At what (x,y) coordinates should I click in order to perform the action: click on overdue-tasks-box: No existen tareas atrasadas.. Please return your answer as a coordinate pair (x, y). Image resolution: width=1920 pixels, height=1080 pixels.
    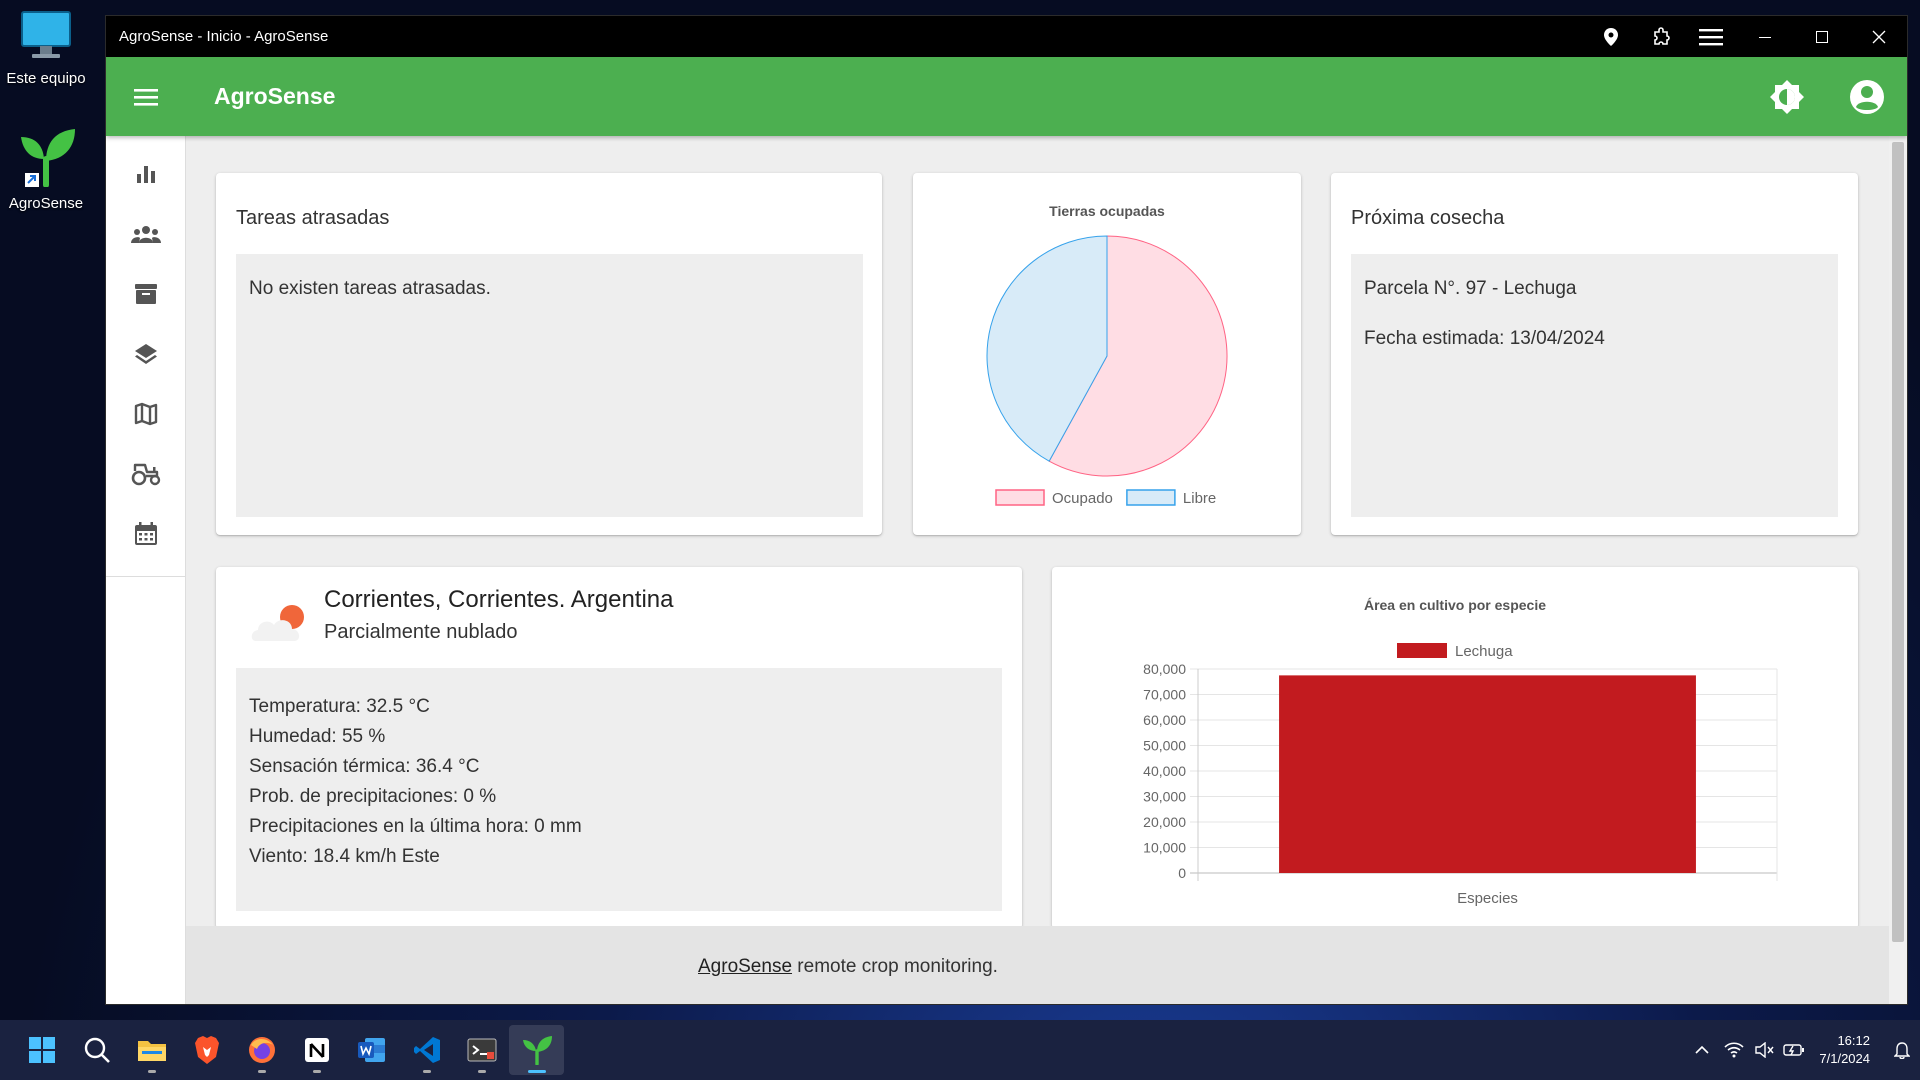
    Looking at the image, I should click on (549, 385).